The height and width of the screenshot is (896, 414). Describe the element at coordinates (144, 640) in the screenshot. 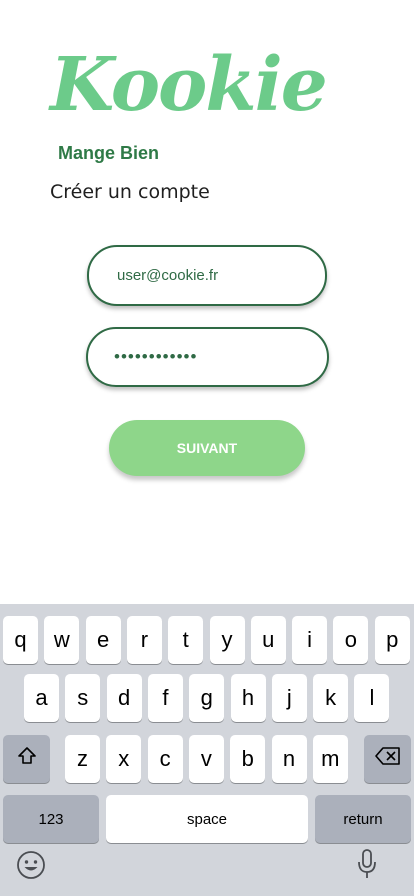

I see `key-r: r` at that location.